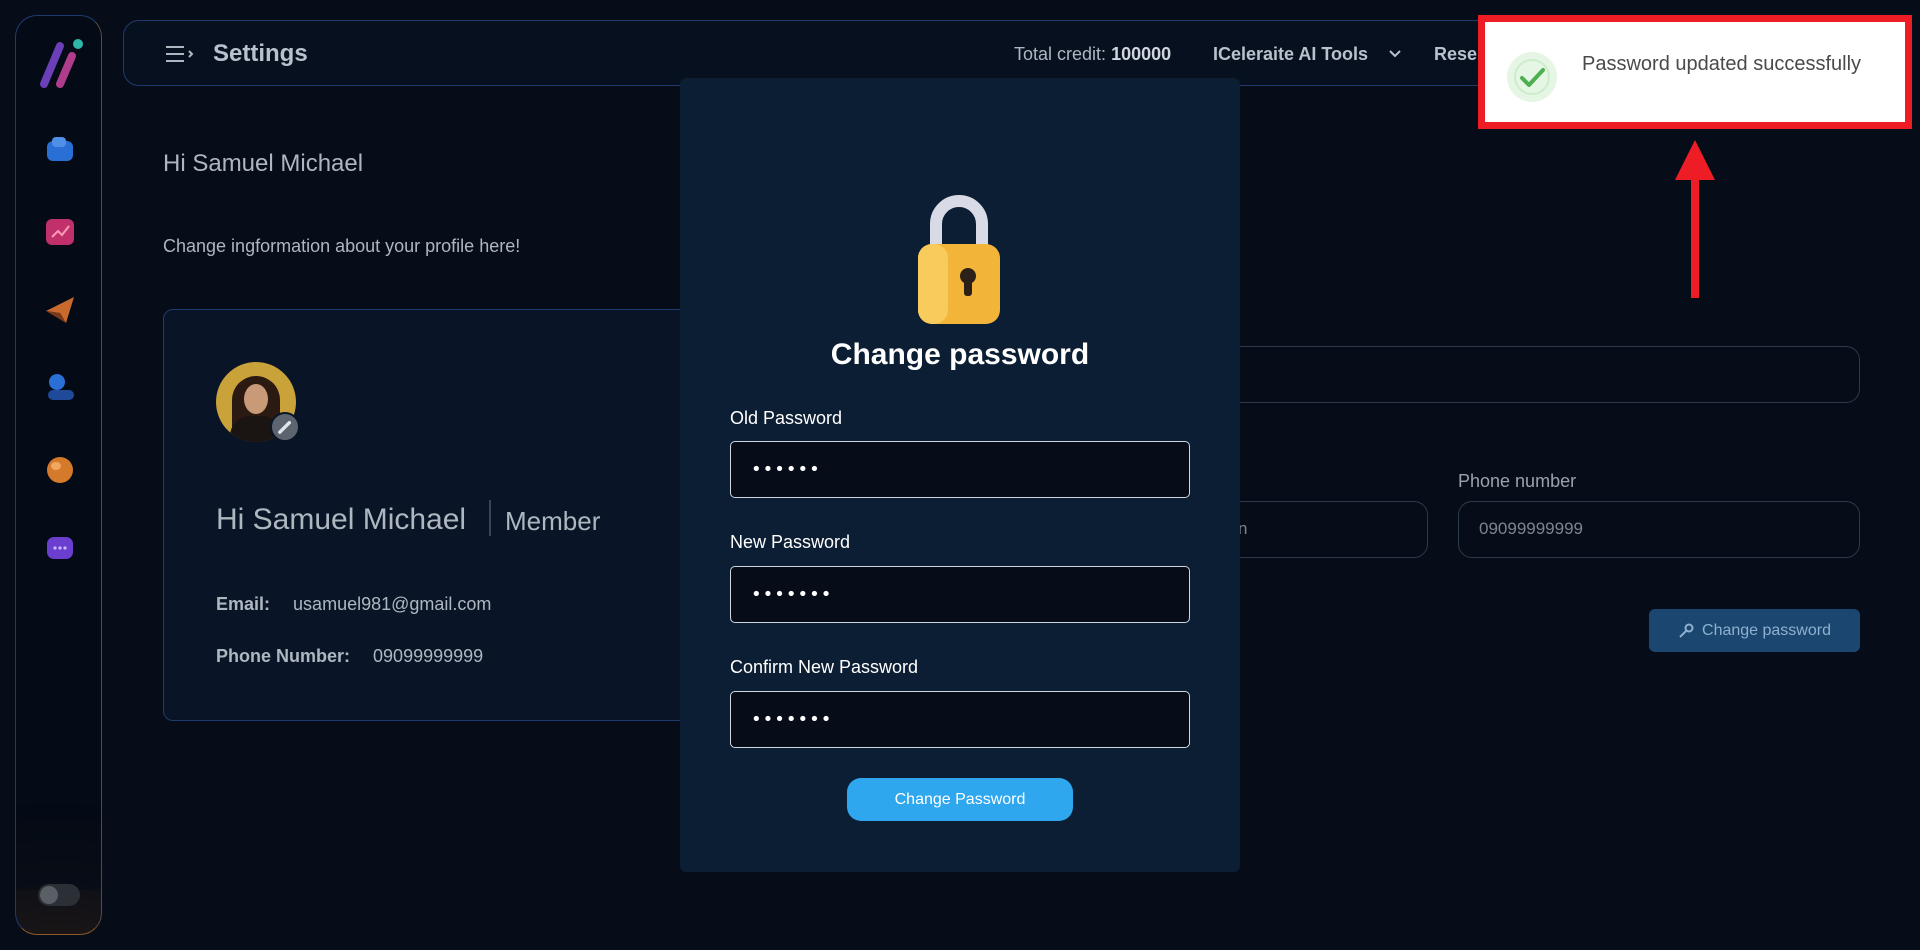  I want to click on page-title: Settings, so click(260, 53).